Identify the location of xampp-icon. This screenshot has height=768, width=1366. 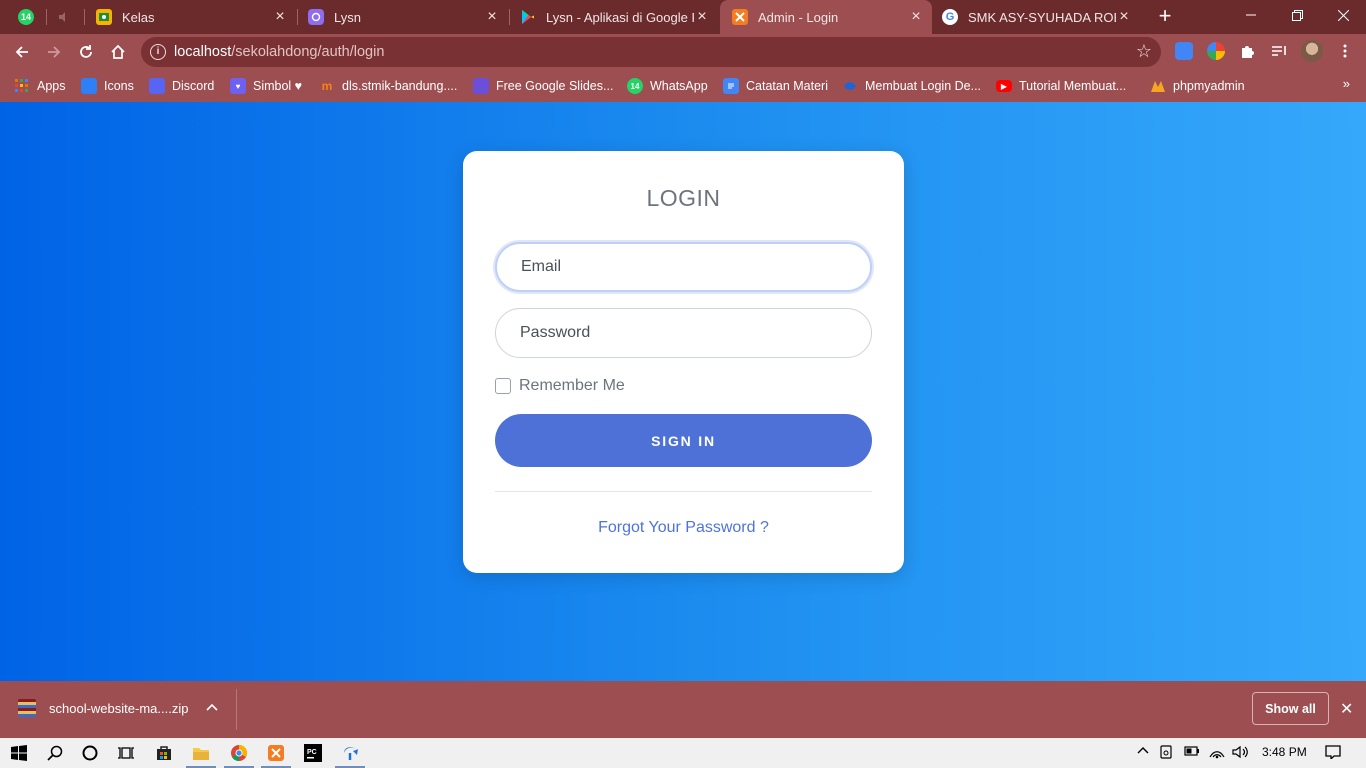
(276, 755).